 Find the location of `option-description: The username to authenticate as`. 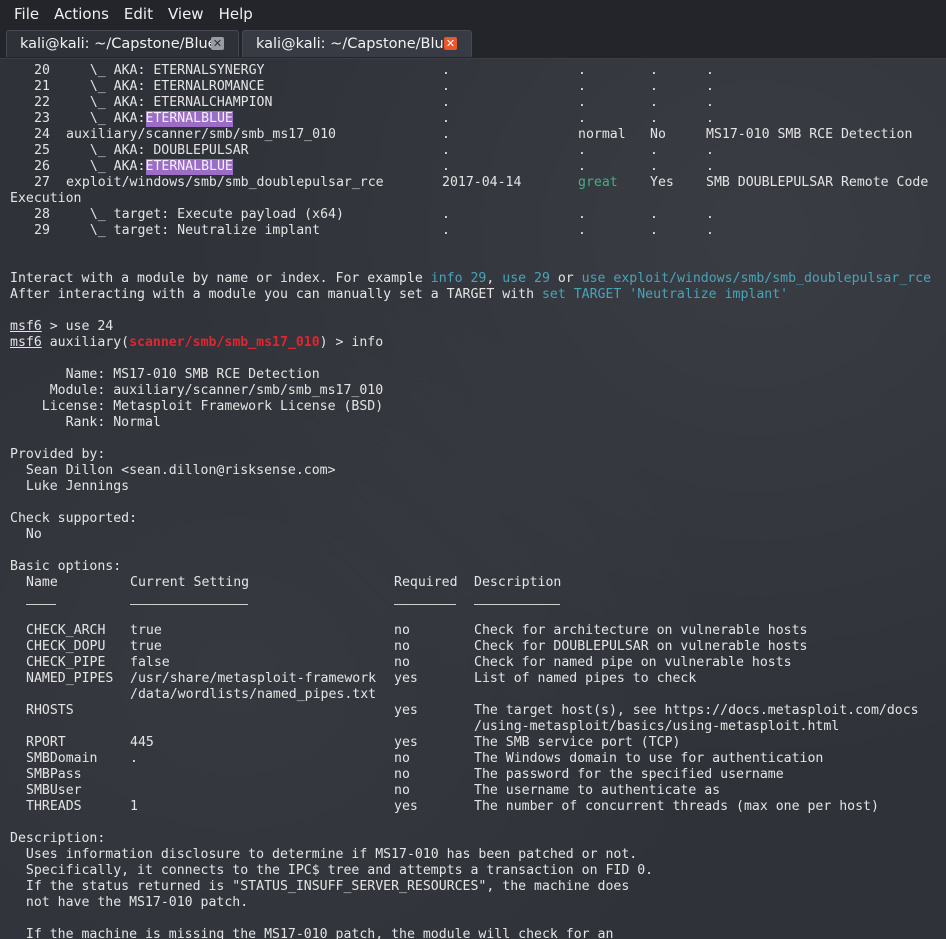

option-description: The username to authenticate as is located at coordinates (597, 790).